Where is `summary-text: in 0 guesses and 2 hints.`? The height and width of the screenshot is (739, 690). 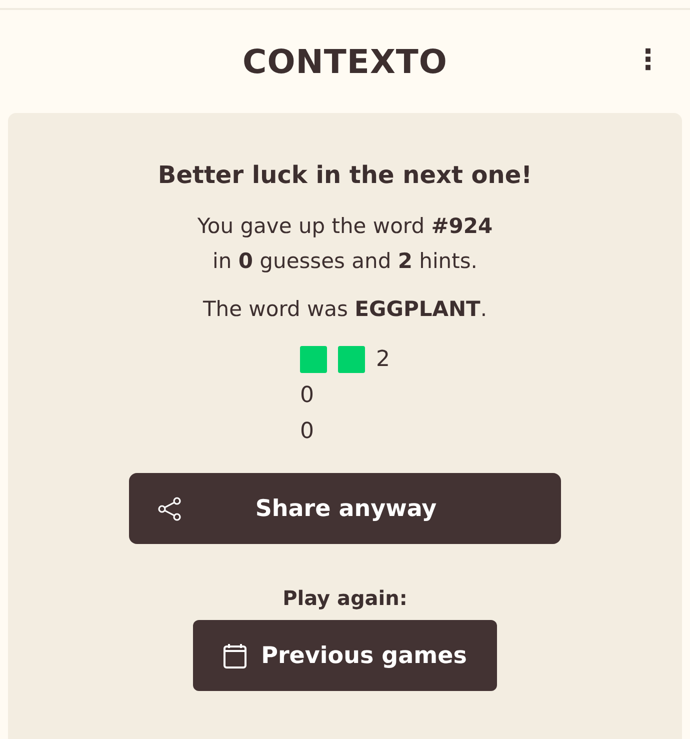 summary-text: in 0 guesses and 2 hints. is located at coordinates (345, 261).